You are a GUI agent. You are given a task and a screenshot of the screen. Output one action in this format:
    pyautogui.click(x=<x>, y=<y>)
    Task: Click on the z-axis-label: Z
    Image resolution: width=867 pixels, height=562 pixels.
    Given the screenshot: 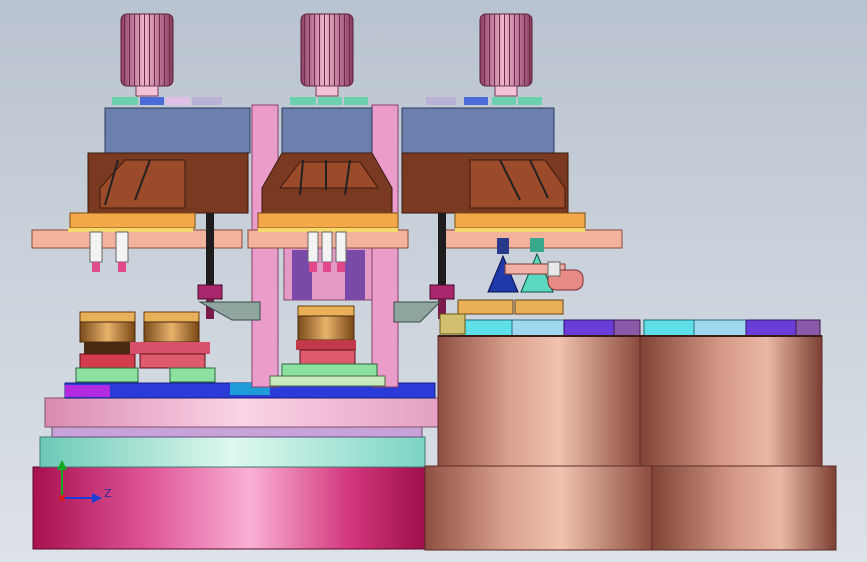 What is the action you would take?
    pyautogui.click(x=108, y=493)
    